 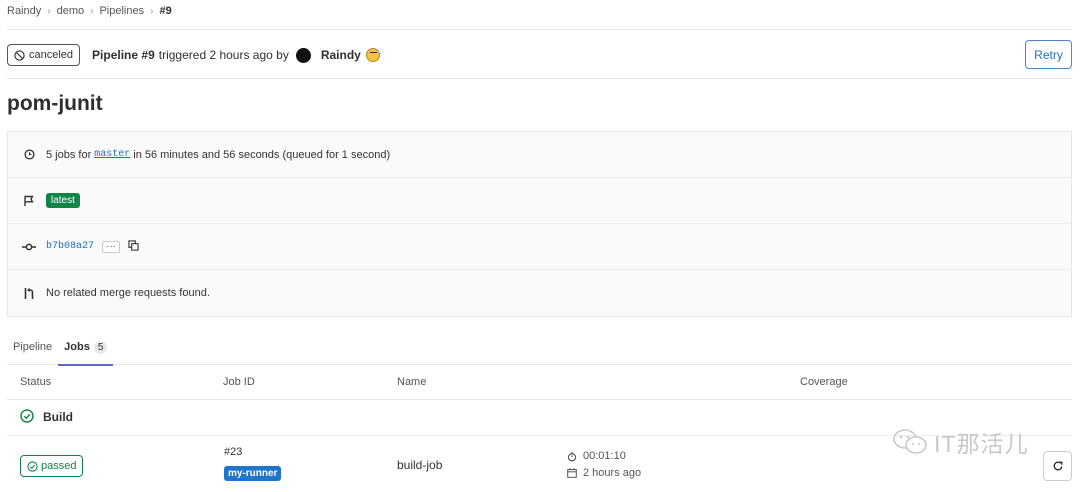 I want to click on tab-pipeline-label: Pipeline, so click(x=33, y=347).